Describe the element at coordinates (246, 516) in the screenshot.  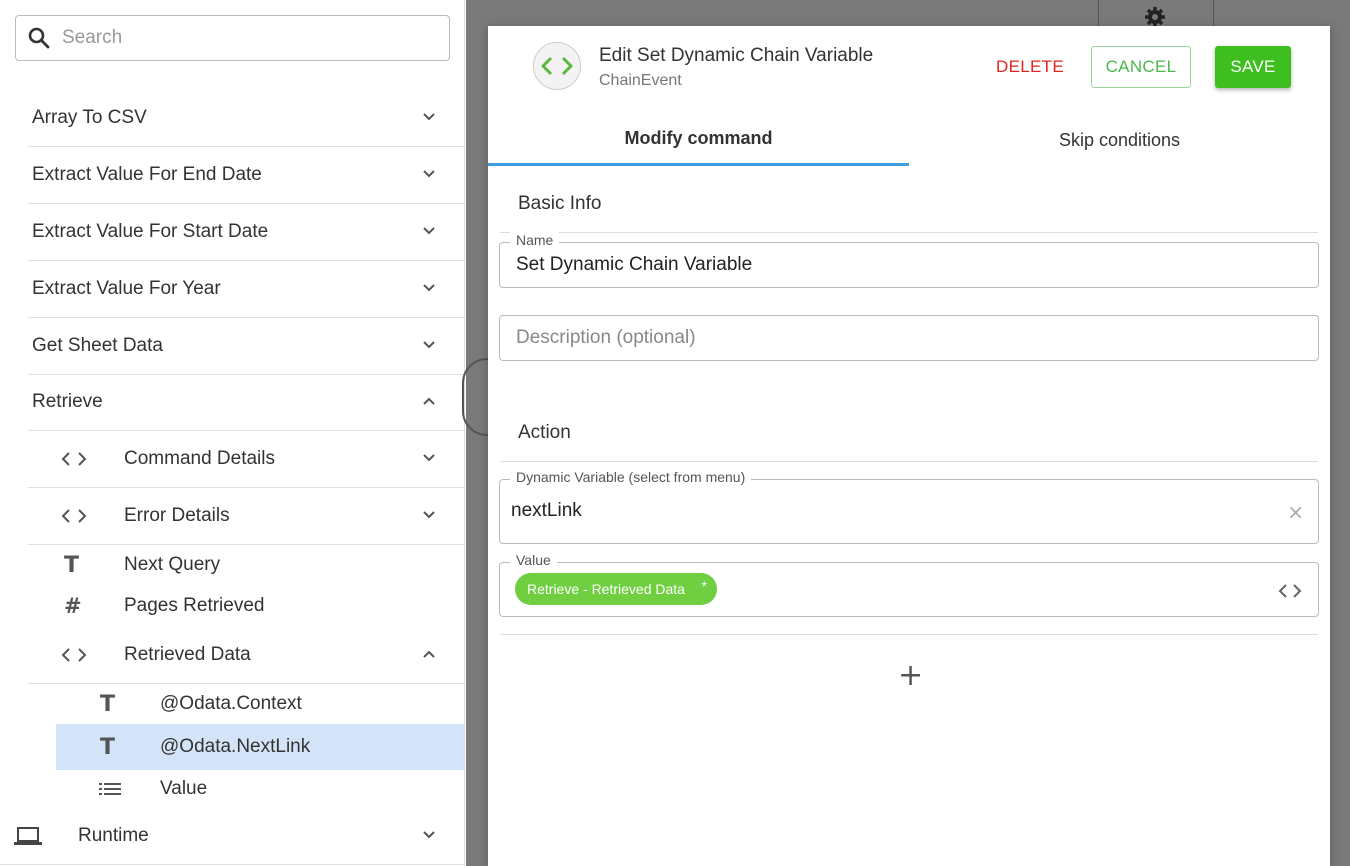
I see `sidebar-item-error-details: Error Details` at that location.